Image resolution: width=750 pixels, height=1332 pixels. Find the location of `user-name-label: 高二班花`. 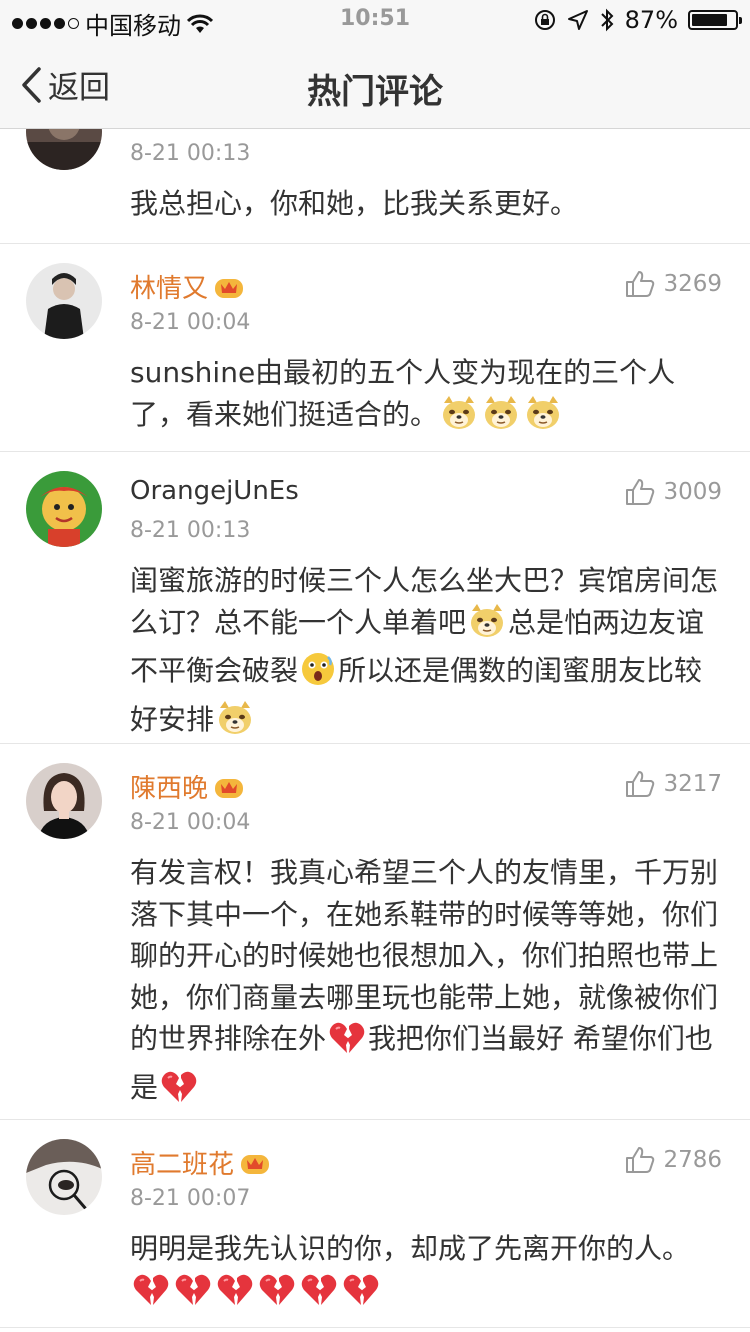

user-name-label: 高二班花 is located at coordinates (182, 1165).